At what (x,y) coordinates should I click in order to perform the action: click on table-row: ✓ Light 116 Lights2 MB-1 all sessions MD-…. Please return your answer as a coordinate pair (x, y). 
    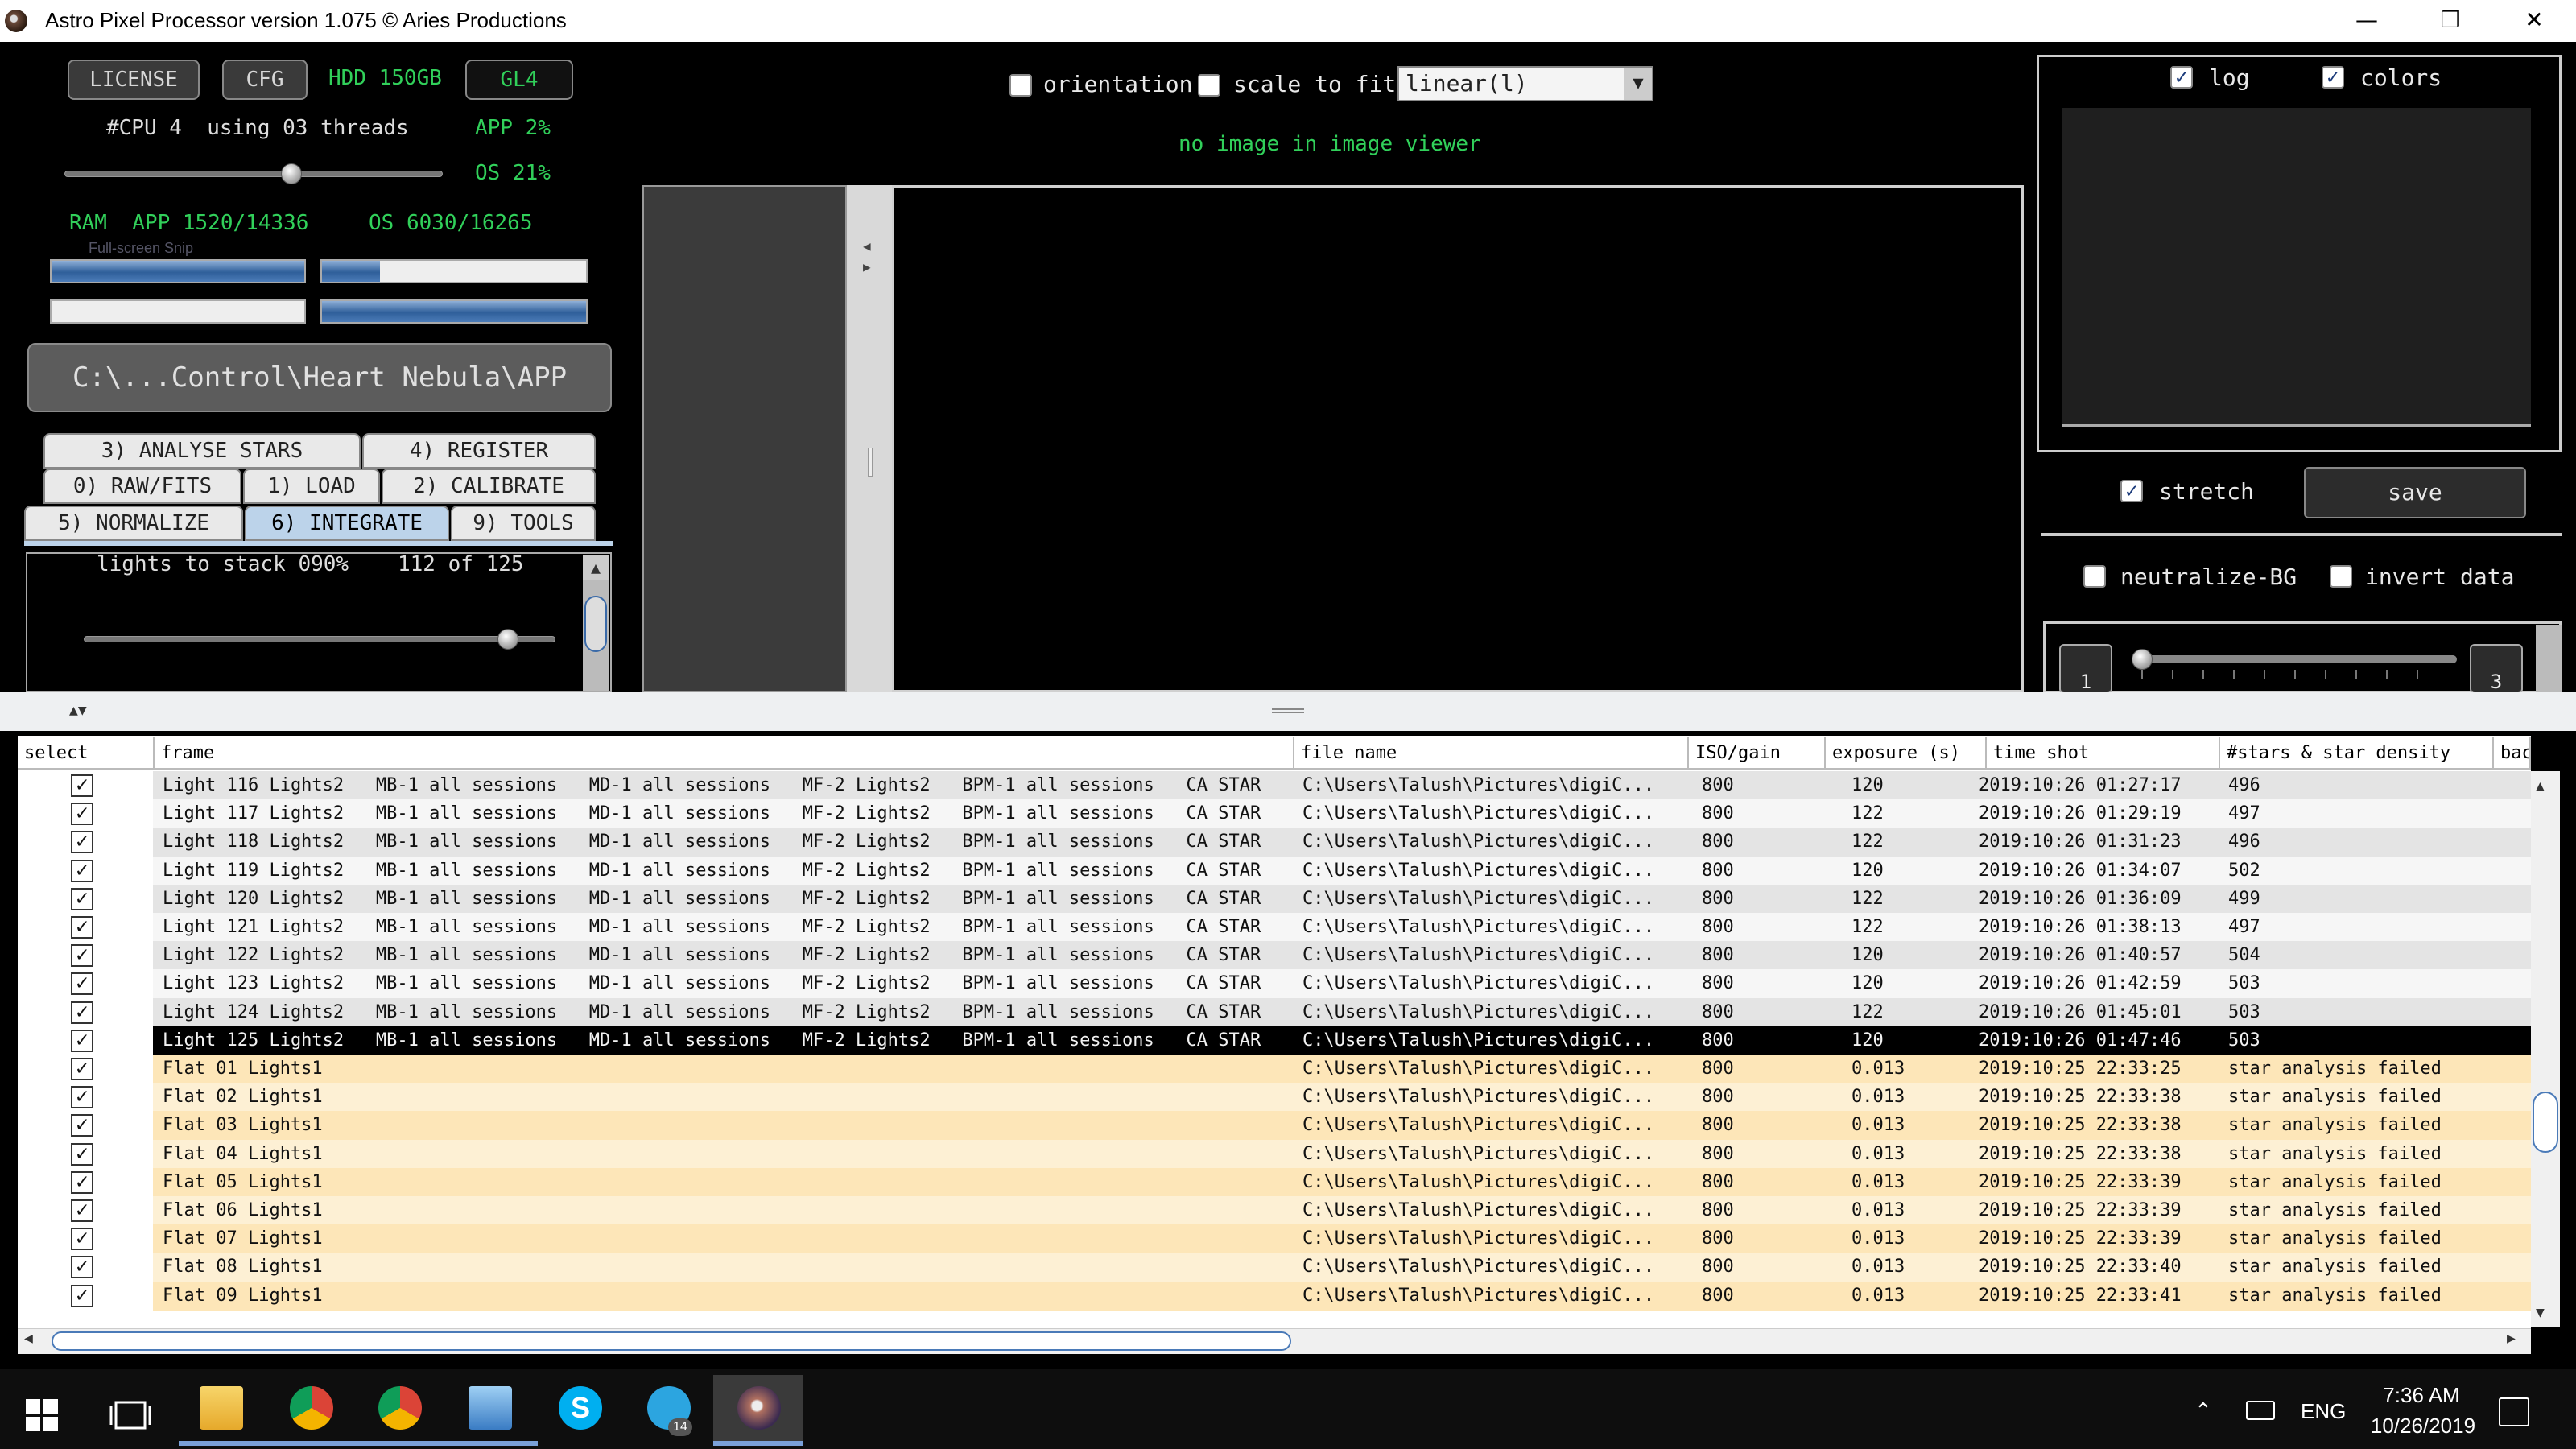
    Looking at the image, I should click on (1274, 785).